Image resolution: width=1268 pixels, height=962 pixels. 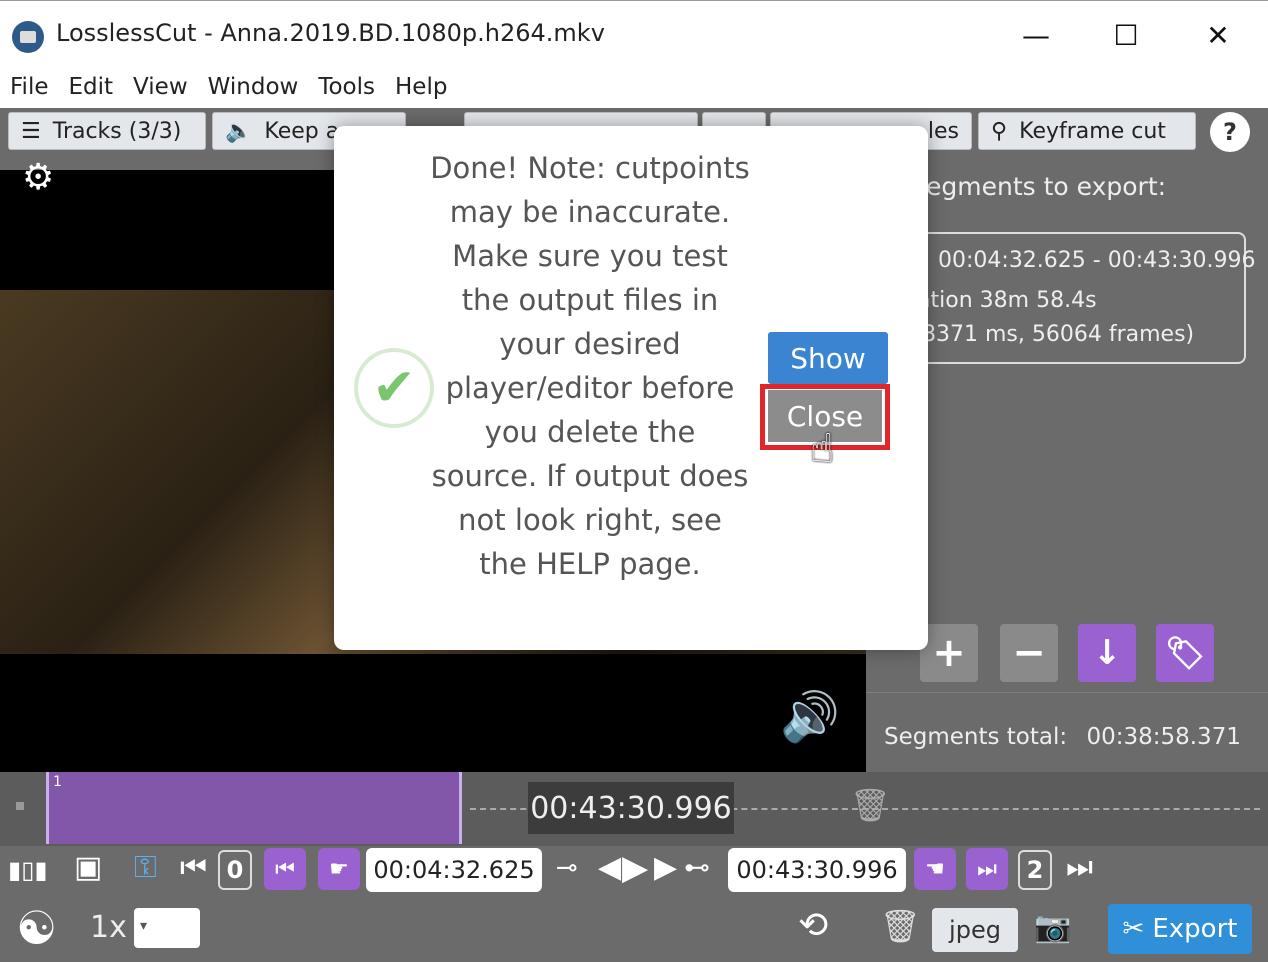 What do you see at coordinates (900, 926) in the screenshot?
I see `delete-icon: 🗑` at bounding box center [900, 926].